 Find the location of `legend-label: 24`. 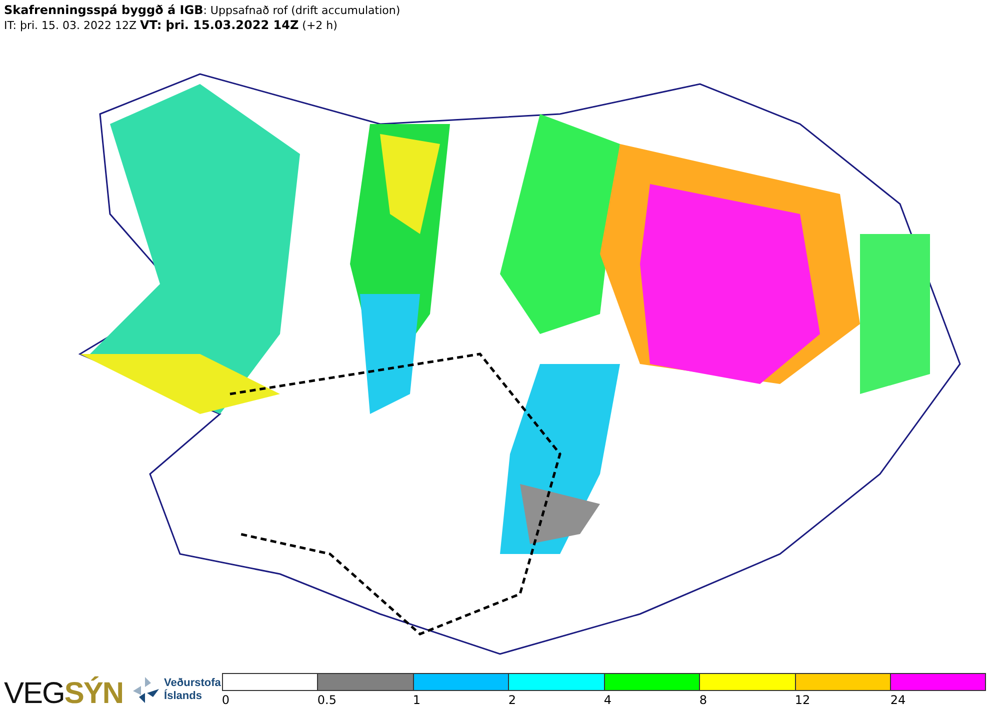

legend-label: 24 is located at coordinates (898, 700).